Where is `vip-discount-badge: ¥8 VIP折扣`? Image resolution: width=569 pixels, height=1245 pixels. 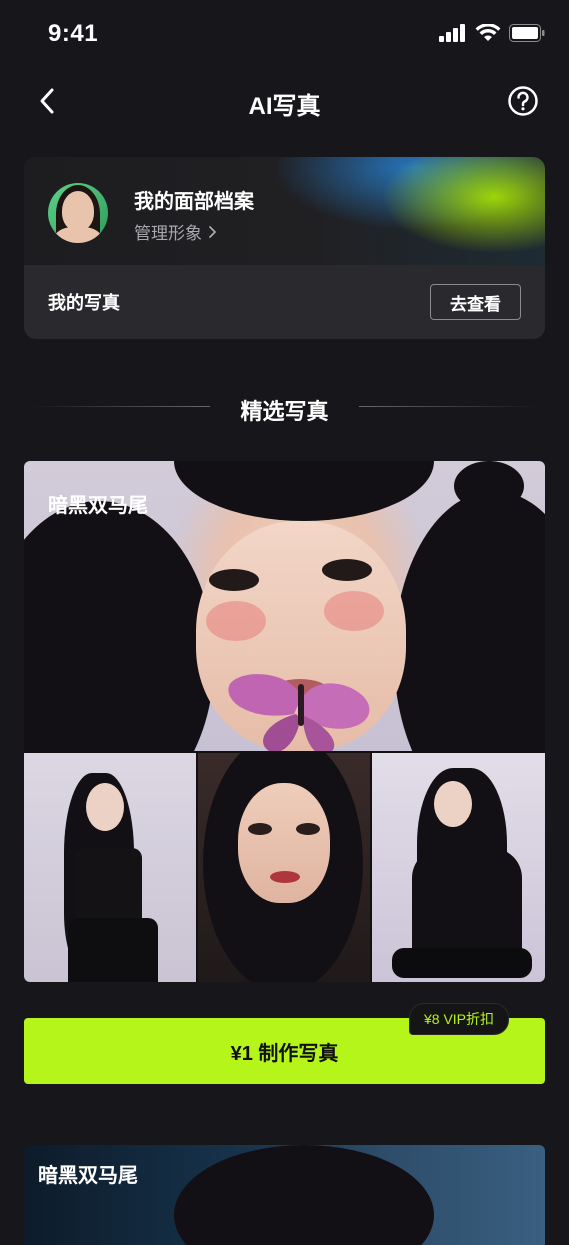
vip-discount-badge: ¥8 VIP折扣 is located at coordinates (459, 1019).